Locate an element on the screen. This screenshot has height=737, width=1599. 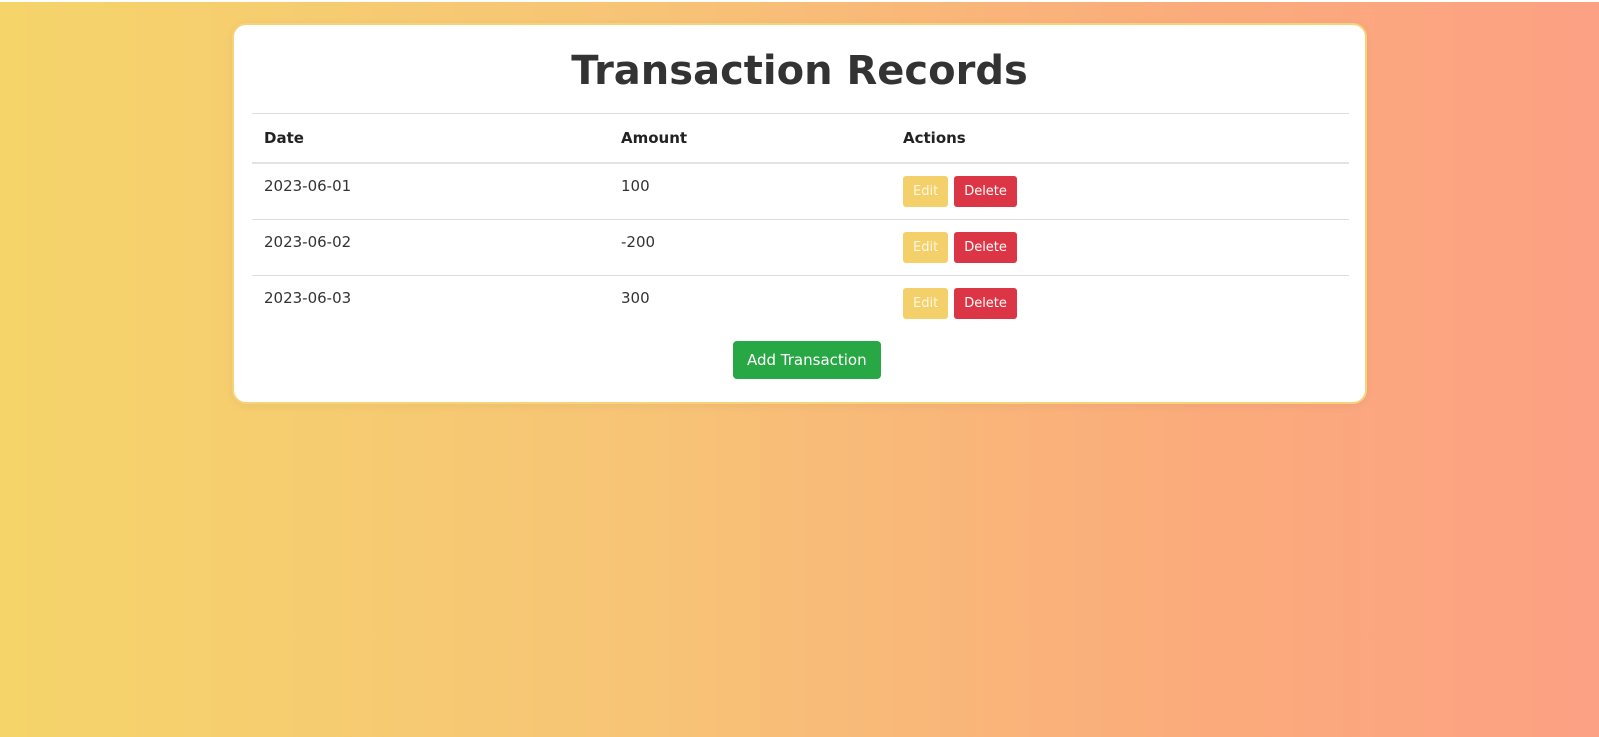
column-header-amount: Amount is located at coordinates (750, 138).